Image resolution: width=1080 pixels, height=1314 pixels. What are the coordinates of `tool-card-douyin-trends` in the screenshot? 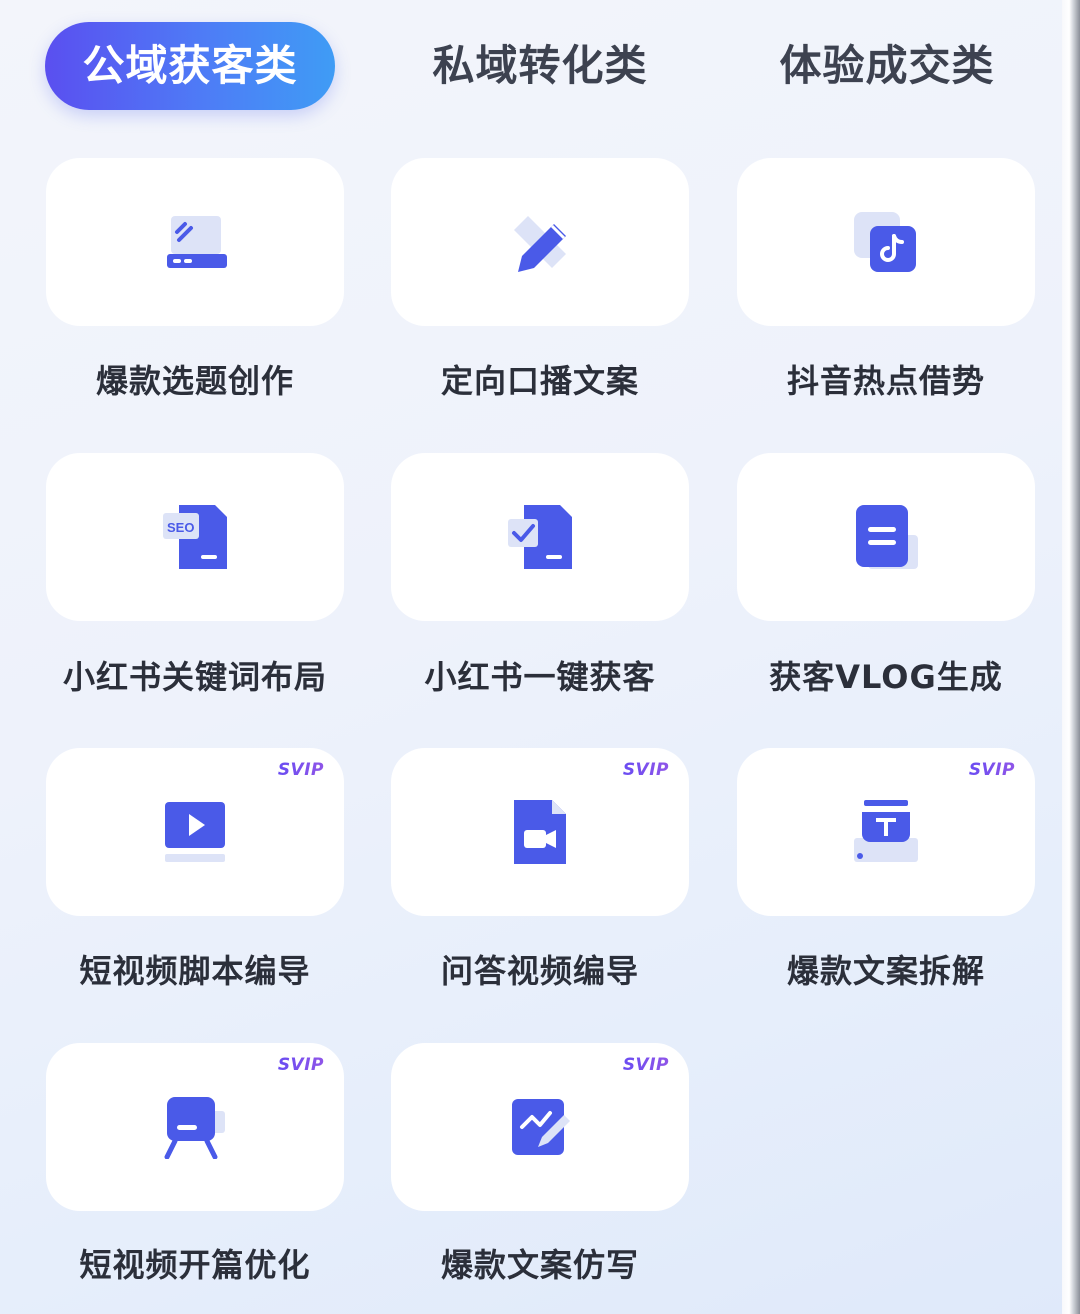 It's located at (886, 242).